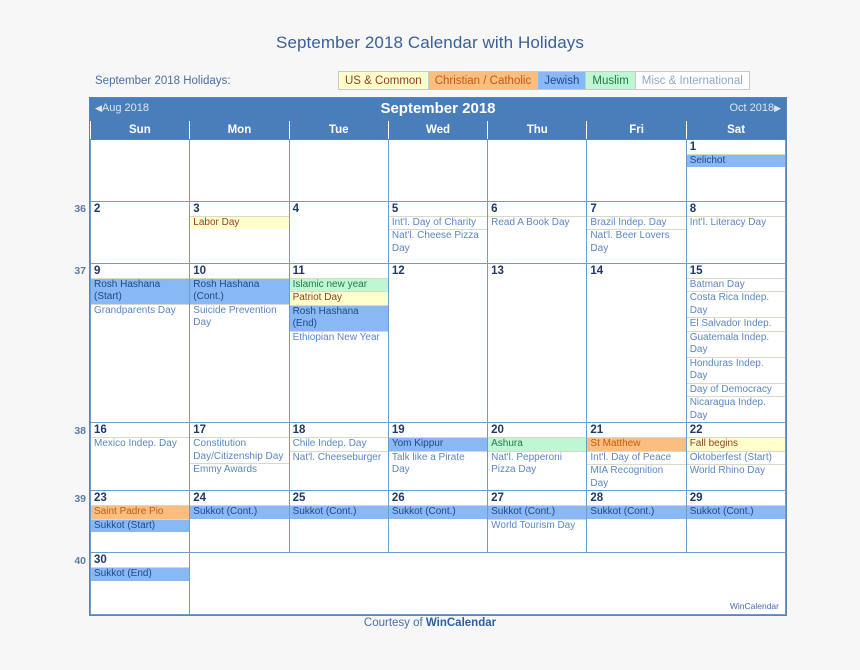 Image resolution: width=860 pixels, height=670 pixels. What do you see at coordinates (537, 444) in the screenshot?
I see `holiday-event-mus: Ashura` at bounding box center [537, 444].